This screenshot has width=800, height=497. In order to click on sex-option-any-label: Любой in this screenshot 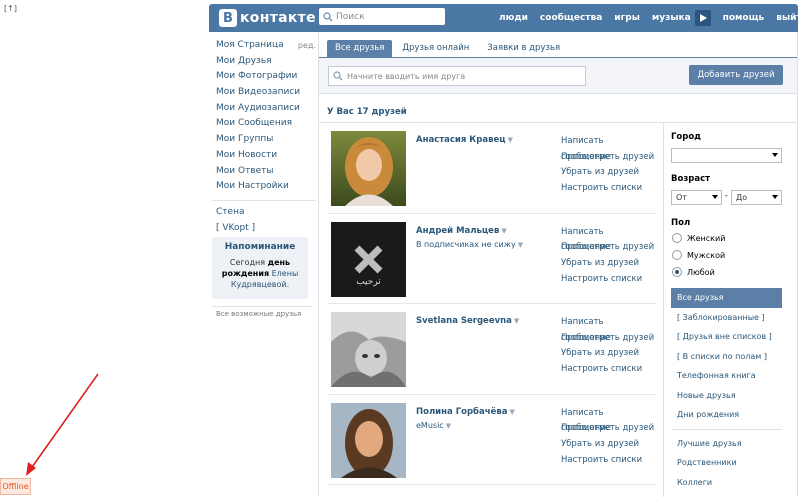, I will do `click(701, 272)`.